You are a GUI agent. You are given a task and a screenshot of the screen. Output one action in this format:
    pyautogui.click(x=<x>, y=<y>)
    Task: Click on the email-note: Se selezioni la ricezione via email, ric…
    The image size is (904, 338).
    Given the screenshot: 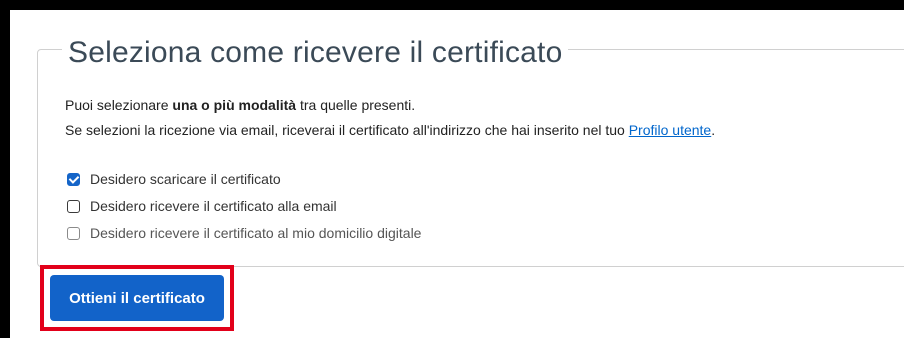 What is the action you would take?
    pyautogui.click(x=390, y=130)
    